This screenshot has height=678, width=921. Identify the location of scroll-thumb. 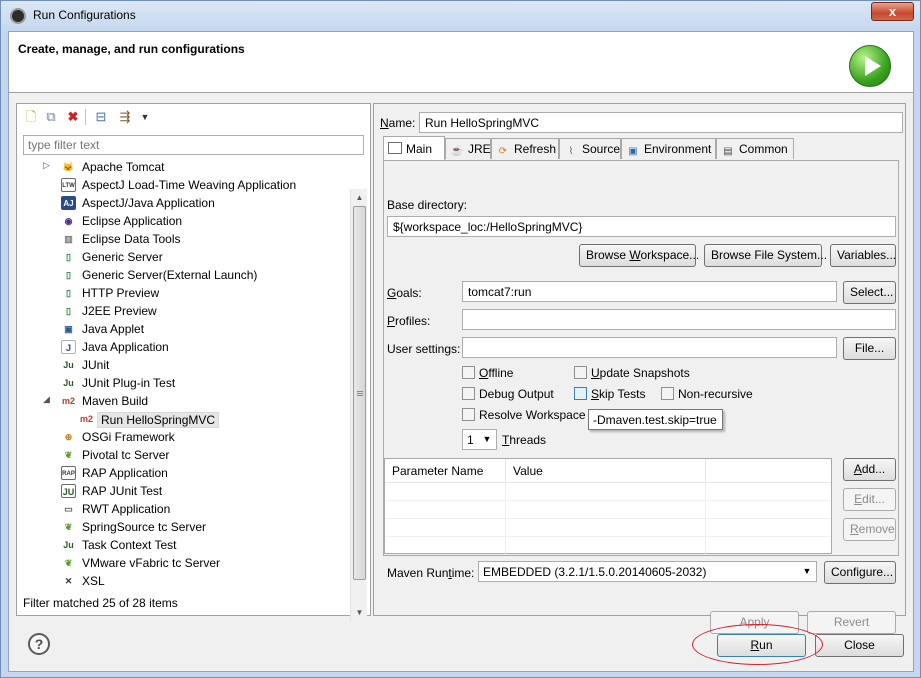
(359, 393).